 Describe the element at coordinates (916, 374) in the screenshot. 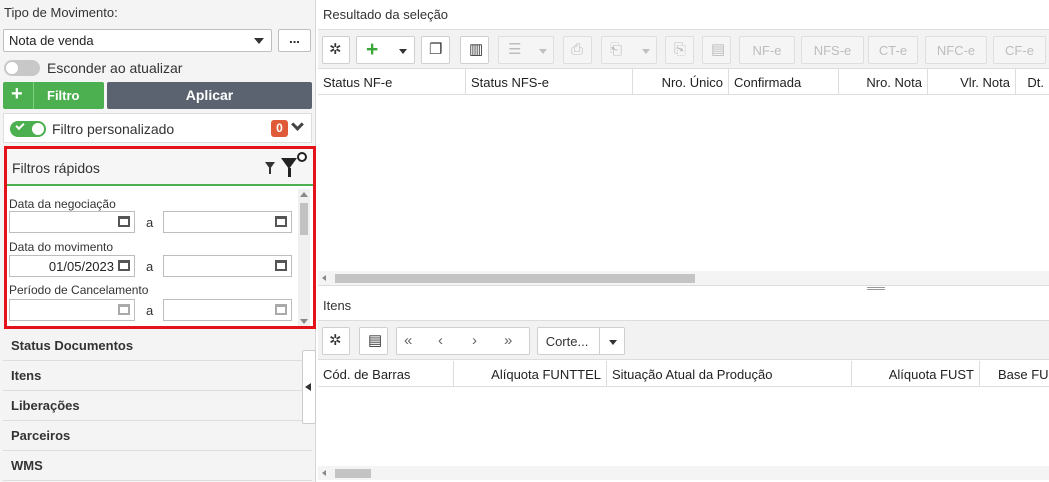

I see `col-aliquota-fust: Alíquota FUST` at that location.